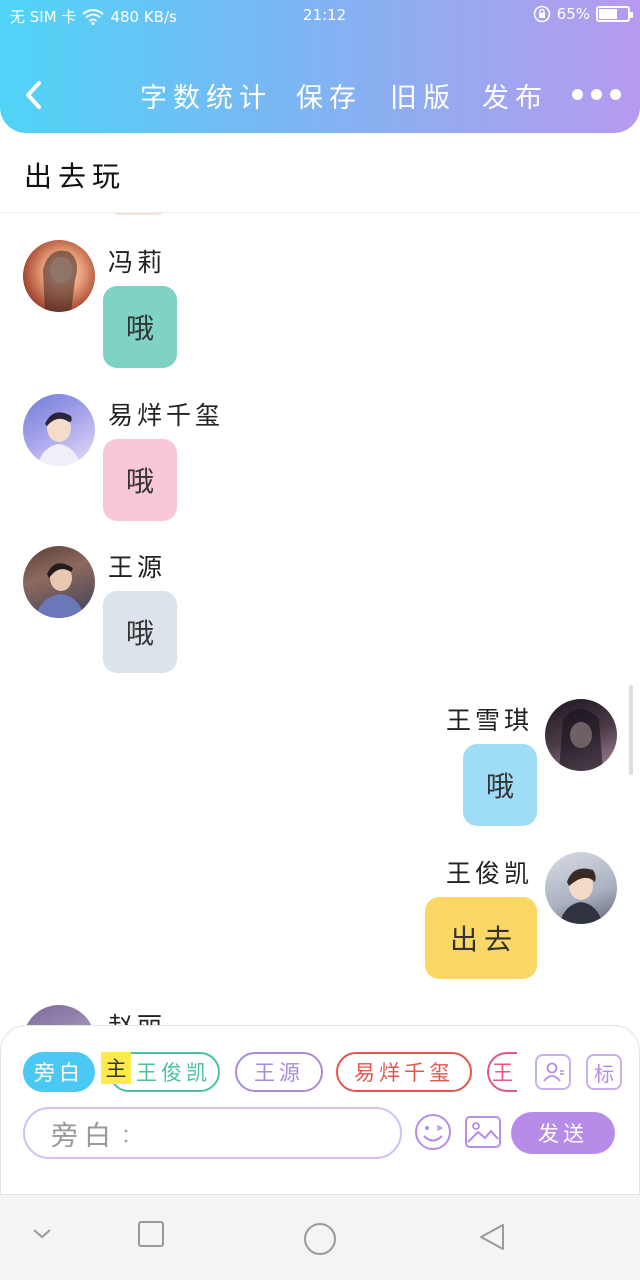 The height and width of the screenshot is (1280, 640). What do you see at coordinates (320, 173) in the screenshot?
I see `story-title-bar: 出去玩` at bounding box center [320, 173].